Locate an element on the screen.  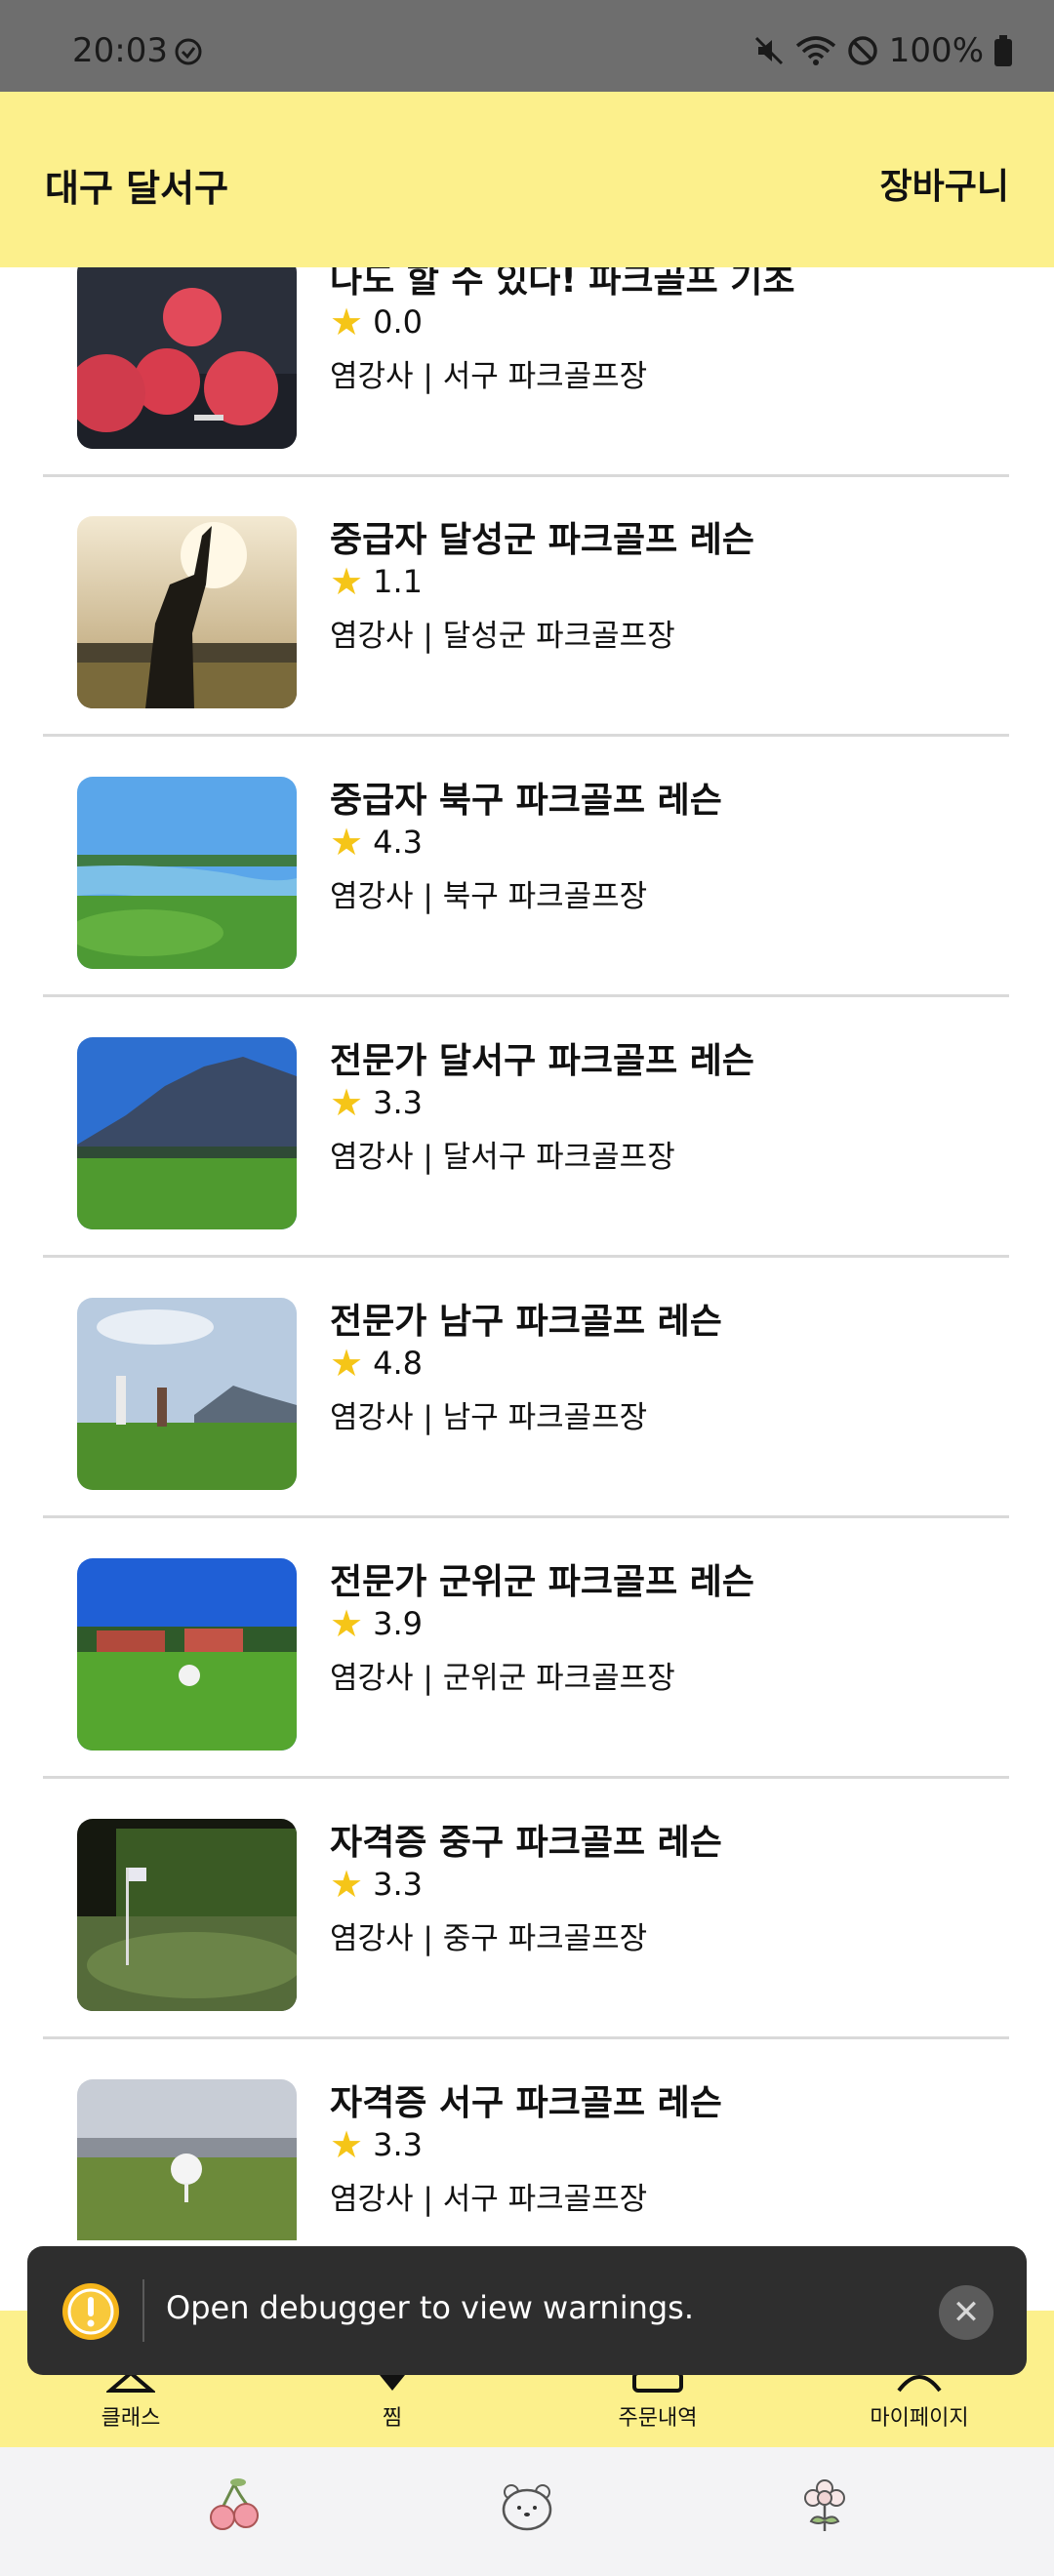
lesson-thumbnail-ball-on-tee is located at coordinates (187, 2159).